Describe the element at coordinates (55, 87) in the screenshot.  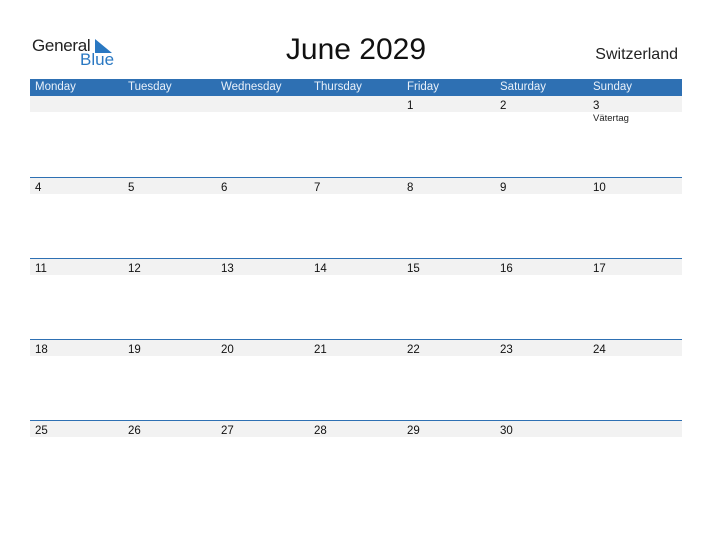
I see `weekday-monday: Monday` at that location.